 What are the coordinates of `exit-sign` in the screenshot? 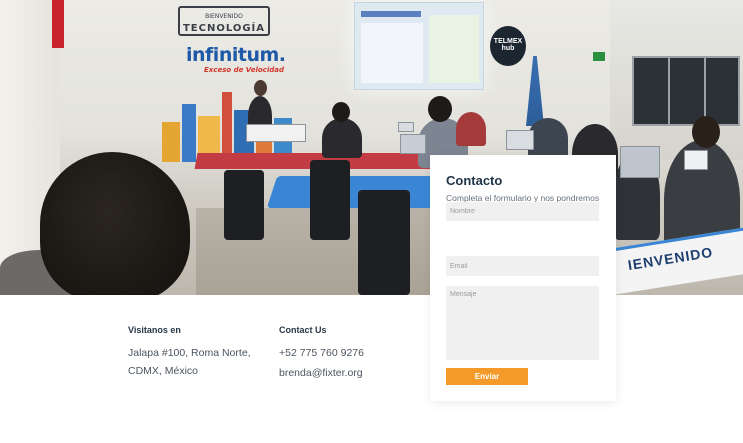 It's located at (599, 56).